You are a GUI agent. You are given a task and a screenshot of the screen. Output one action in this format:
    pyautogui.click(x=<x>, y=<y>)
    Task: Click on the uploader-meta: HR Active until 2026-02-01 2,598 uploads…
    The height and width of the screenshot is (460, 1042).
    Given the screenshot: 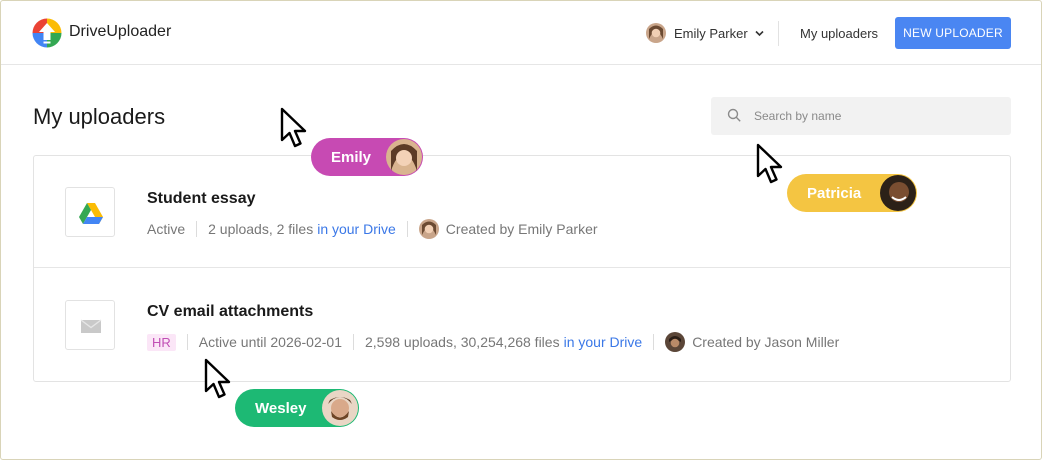 What is the action you would take?
    pyautogui.click(x=493, y=342)
    